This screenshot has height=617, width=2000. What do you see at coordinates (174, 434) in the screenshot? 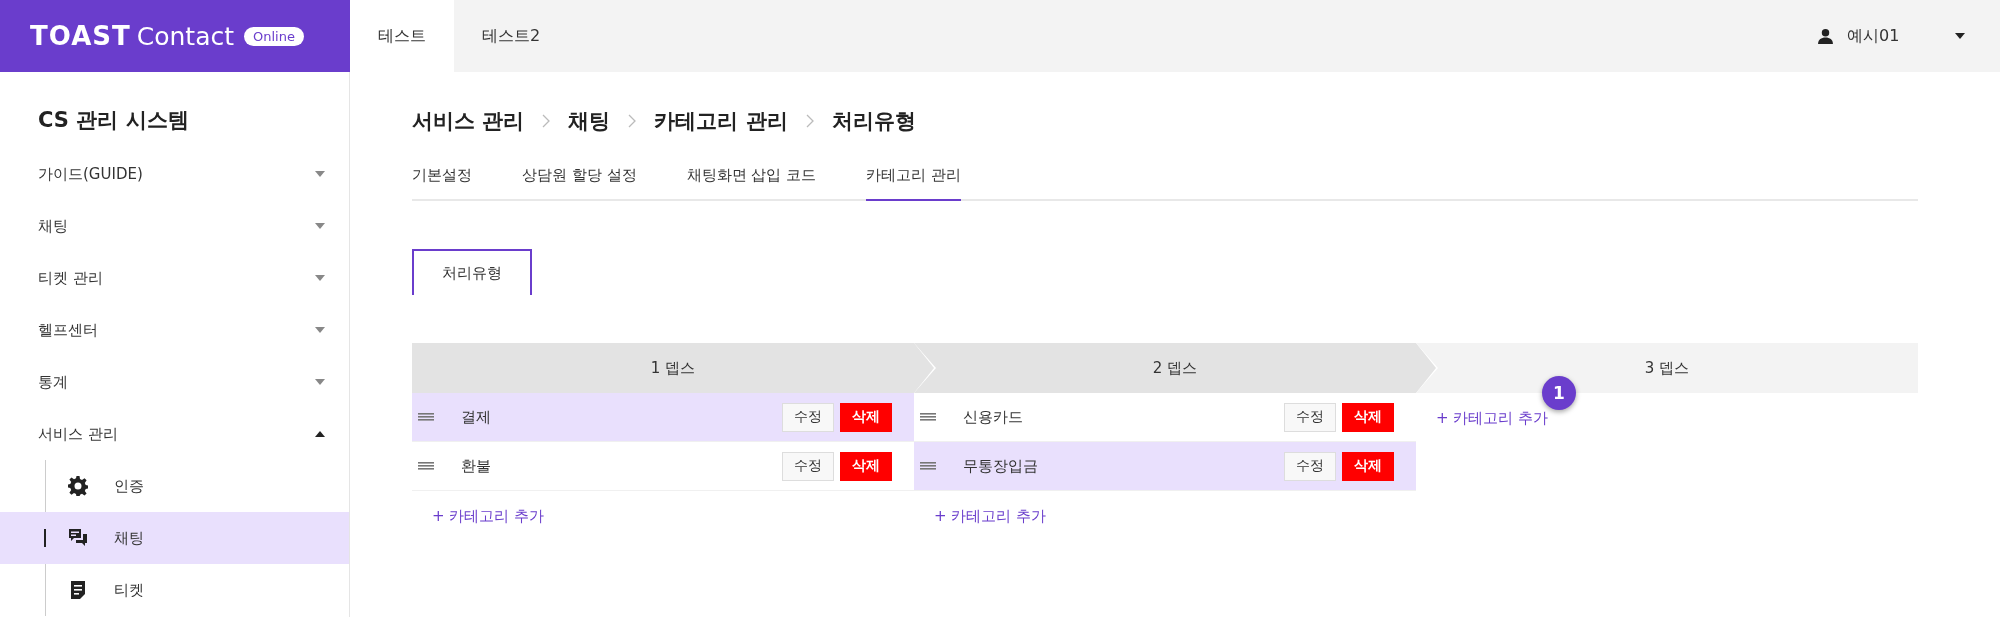
I see `sidebar-item: 서비스 관리` at bounding box center [174, 434].